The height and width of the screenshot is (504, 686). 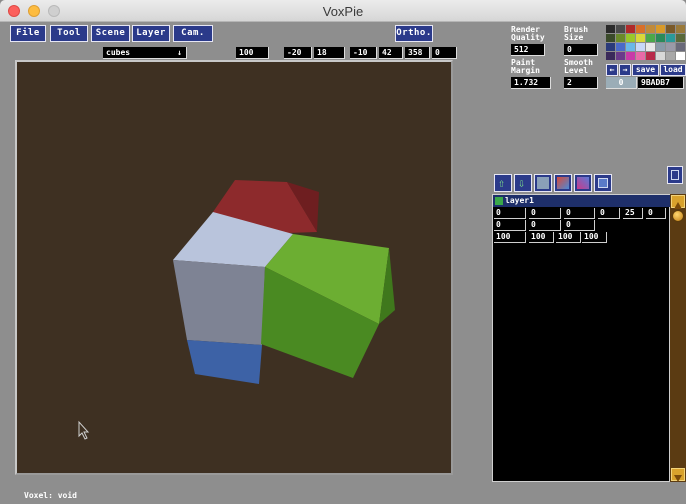 What do you see at coordinates (661, 83) in the screenshot?
I see `current-color-hex: 9BADB7` at bounding box center [661, 83].